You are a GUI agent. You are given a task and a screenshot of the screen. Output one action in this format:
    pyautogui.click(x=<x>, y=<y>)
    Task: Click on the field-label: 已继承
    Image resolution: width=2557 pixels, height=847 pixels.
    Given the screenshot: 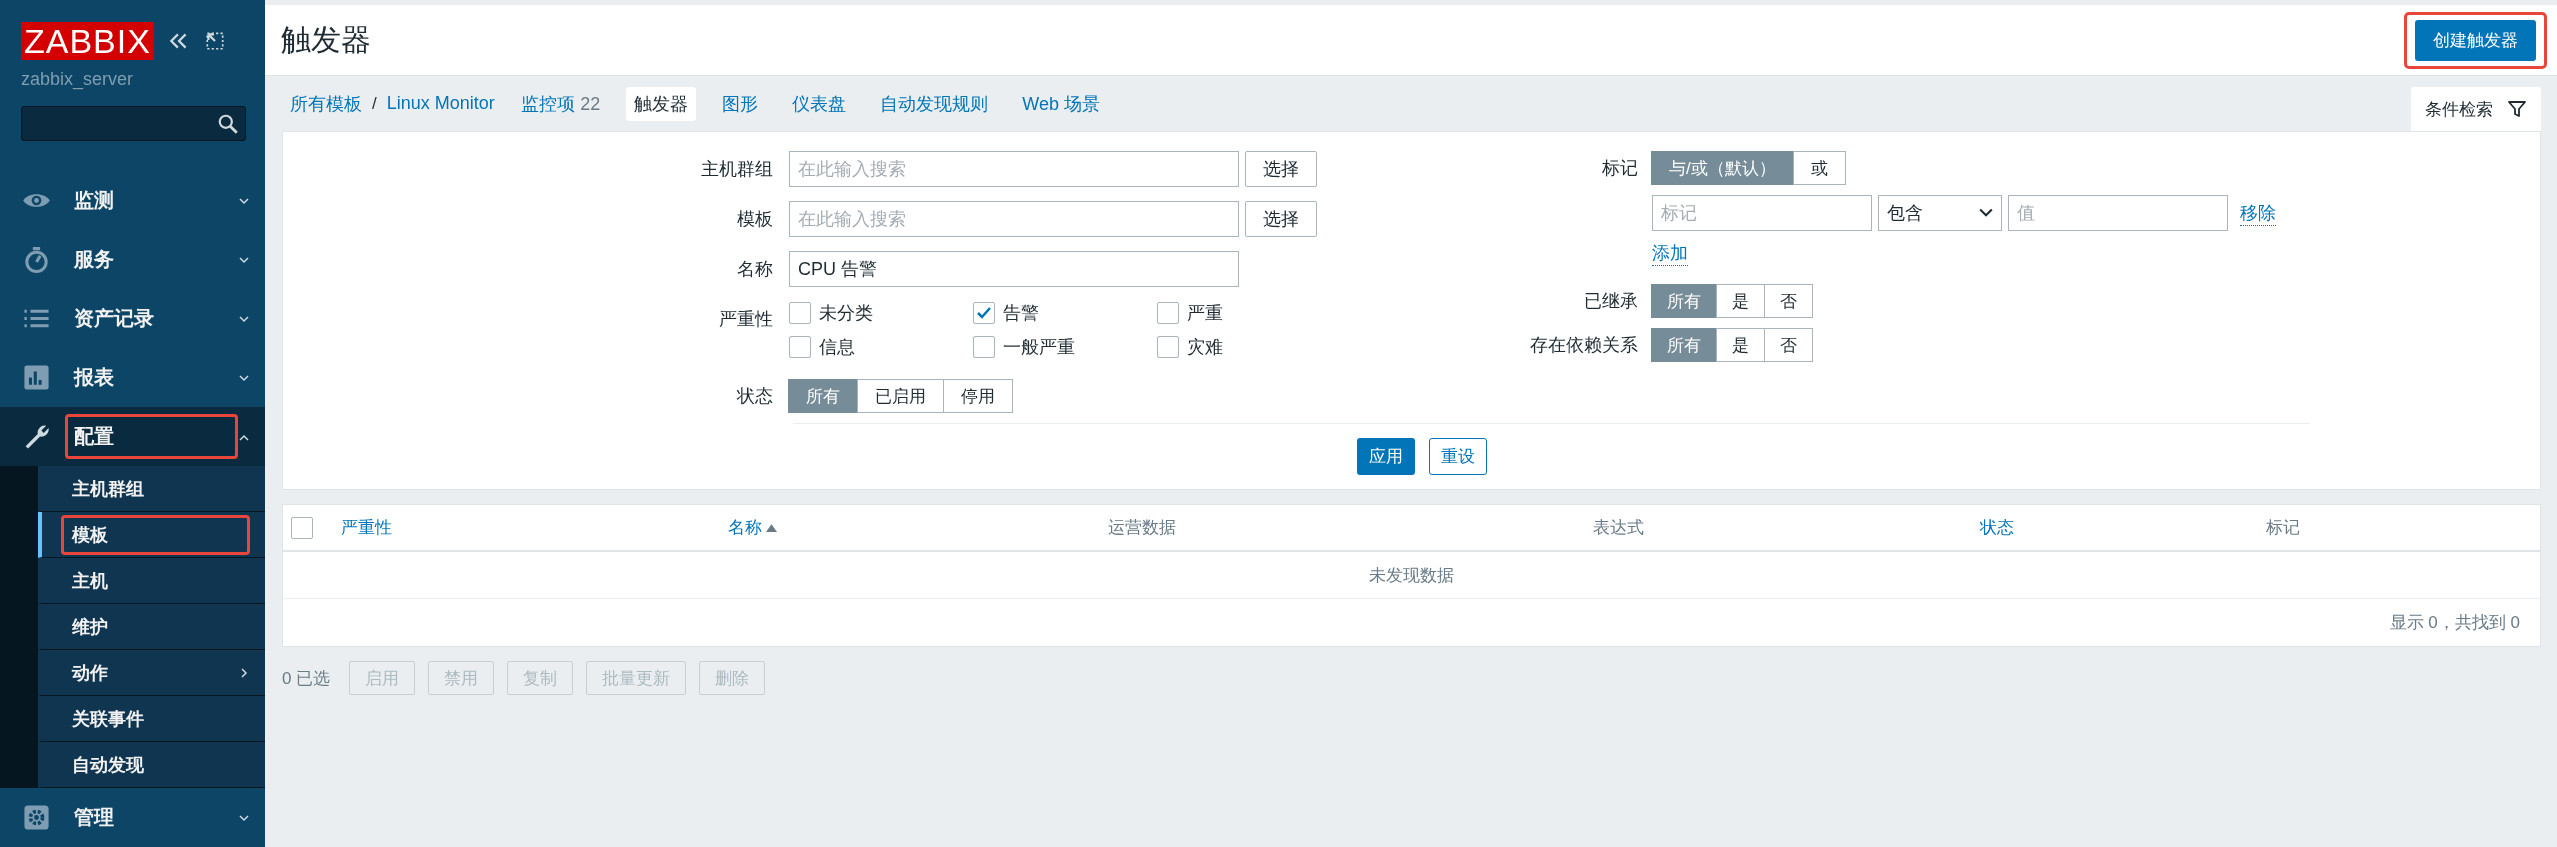 What is the action you would take?
    pyautogui.click(x=1611, y=301)
    